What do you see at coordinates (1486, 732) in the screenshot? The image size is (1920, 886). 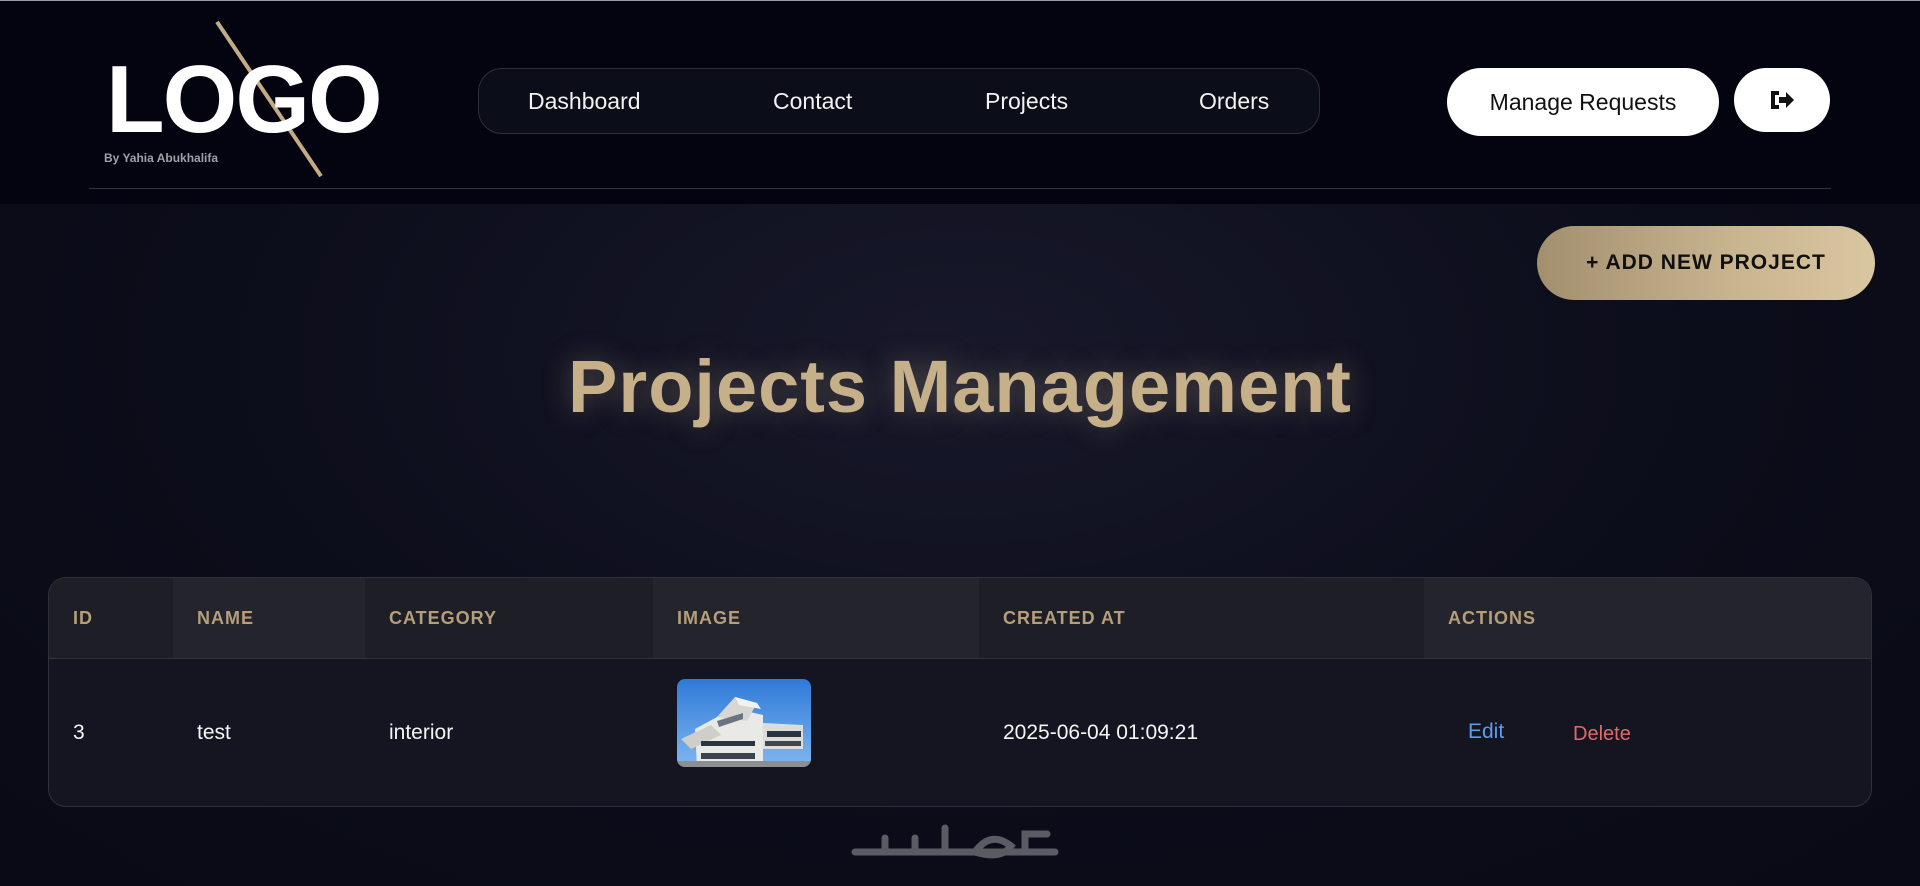 I see `edit-link: Edit` at bounding box center [1486, 732].